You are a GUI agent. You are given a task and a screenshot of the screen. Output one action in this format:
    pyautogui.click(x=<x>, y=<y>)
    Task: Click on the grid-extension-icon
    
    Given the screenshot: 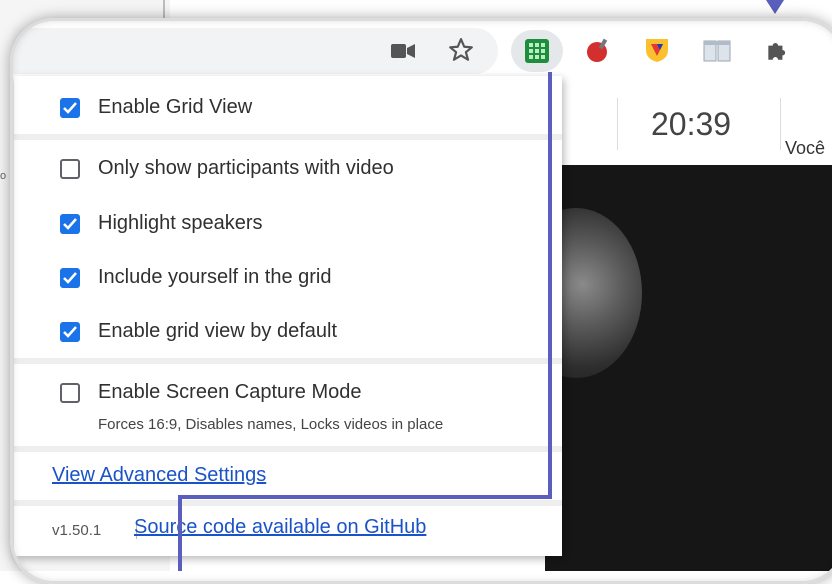 What is the action you would take?
    pyautogui.click(x=537, y=51)
    